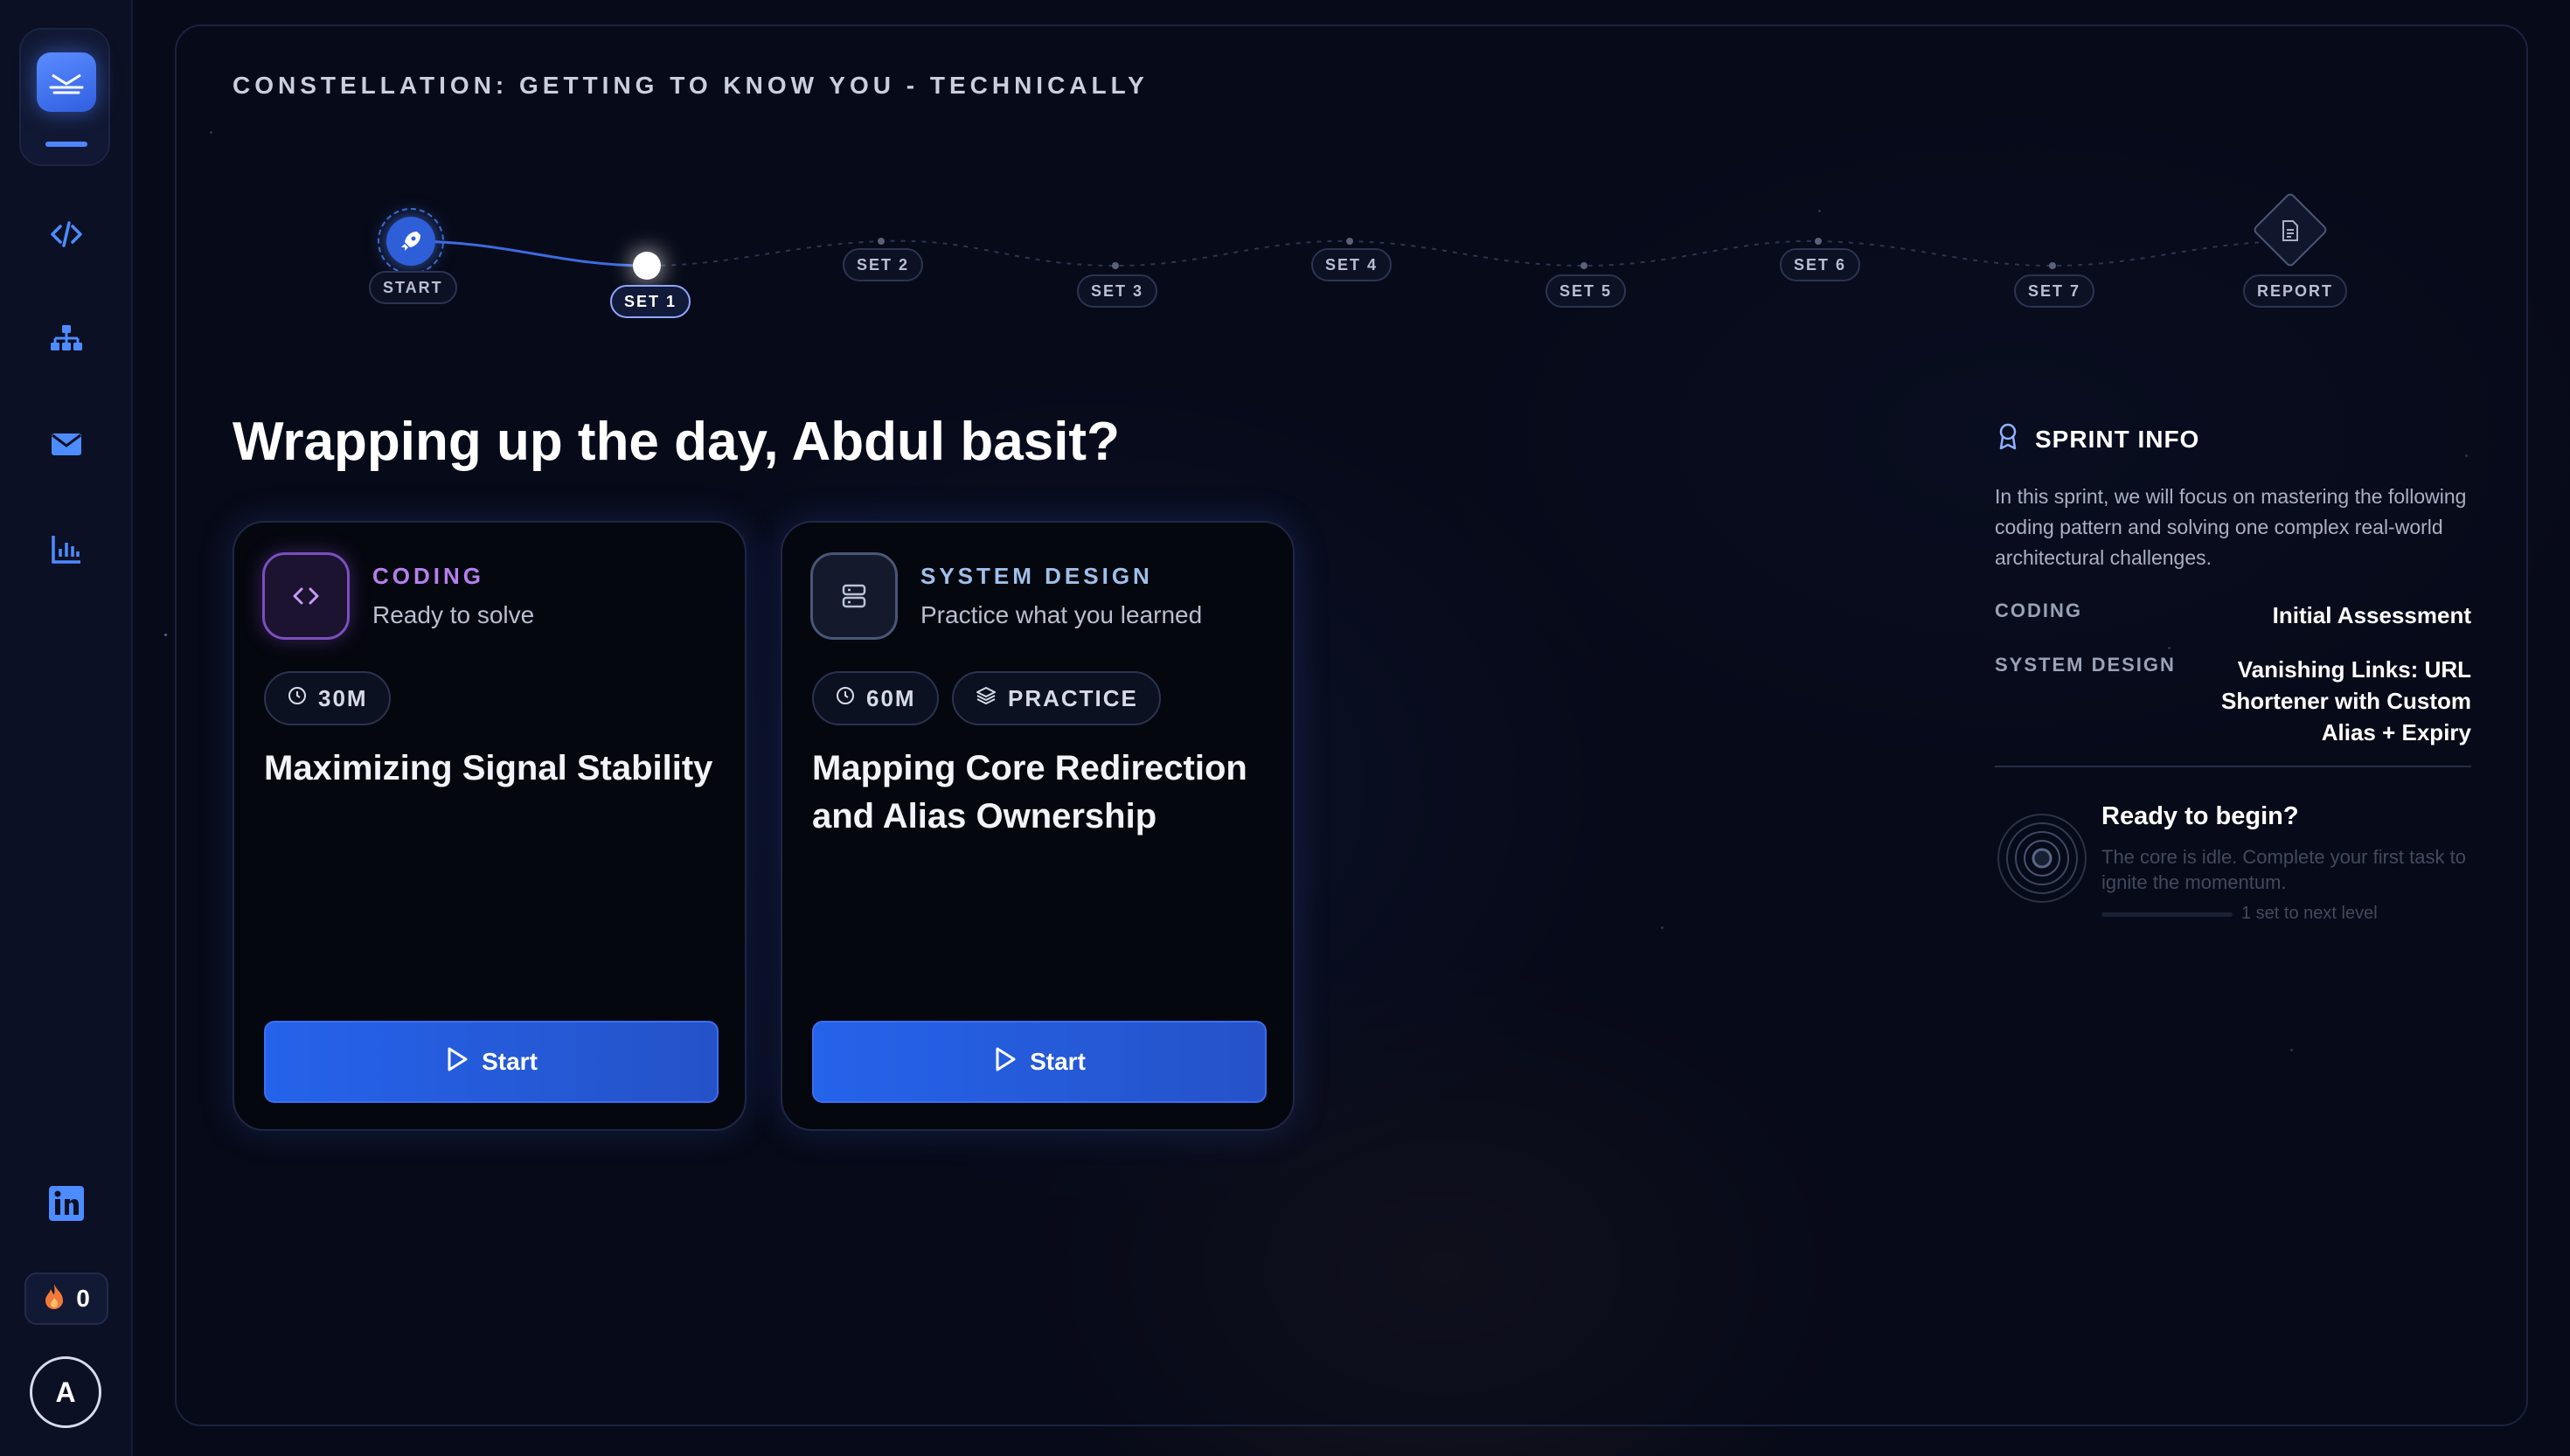 This screenshot has height=1456, width=2570. Describe the element at coordinates (66, 728) in the screenshot. I see `sidebar: 0 A` at that location.